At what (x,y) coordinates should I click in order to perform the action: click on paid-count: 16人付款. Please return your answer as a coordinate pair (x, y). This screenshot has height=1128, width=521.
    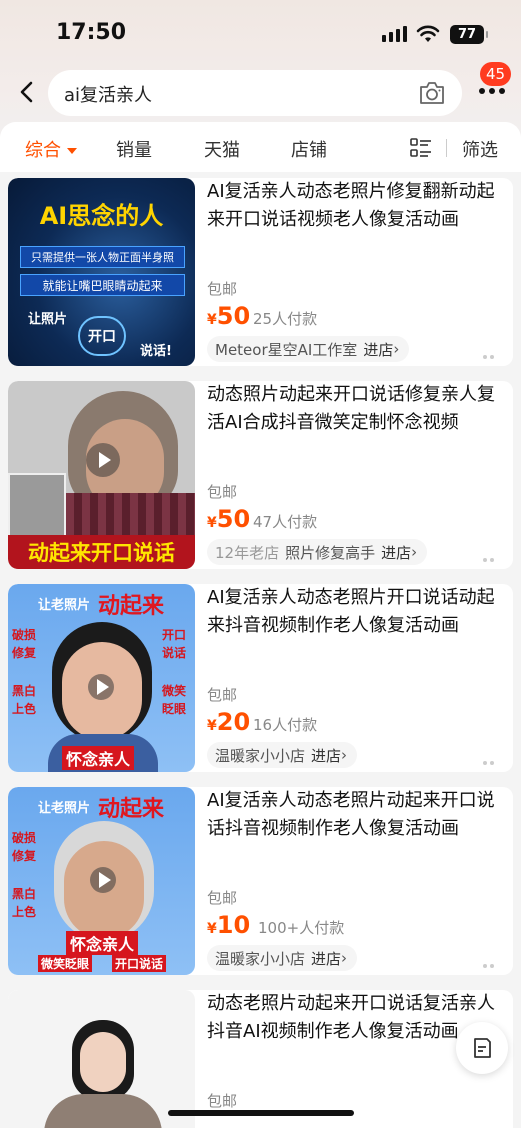
    Looking at the image, I should click on (285, 725).